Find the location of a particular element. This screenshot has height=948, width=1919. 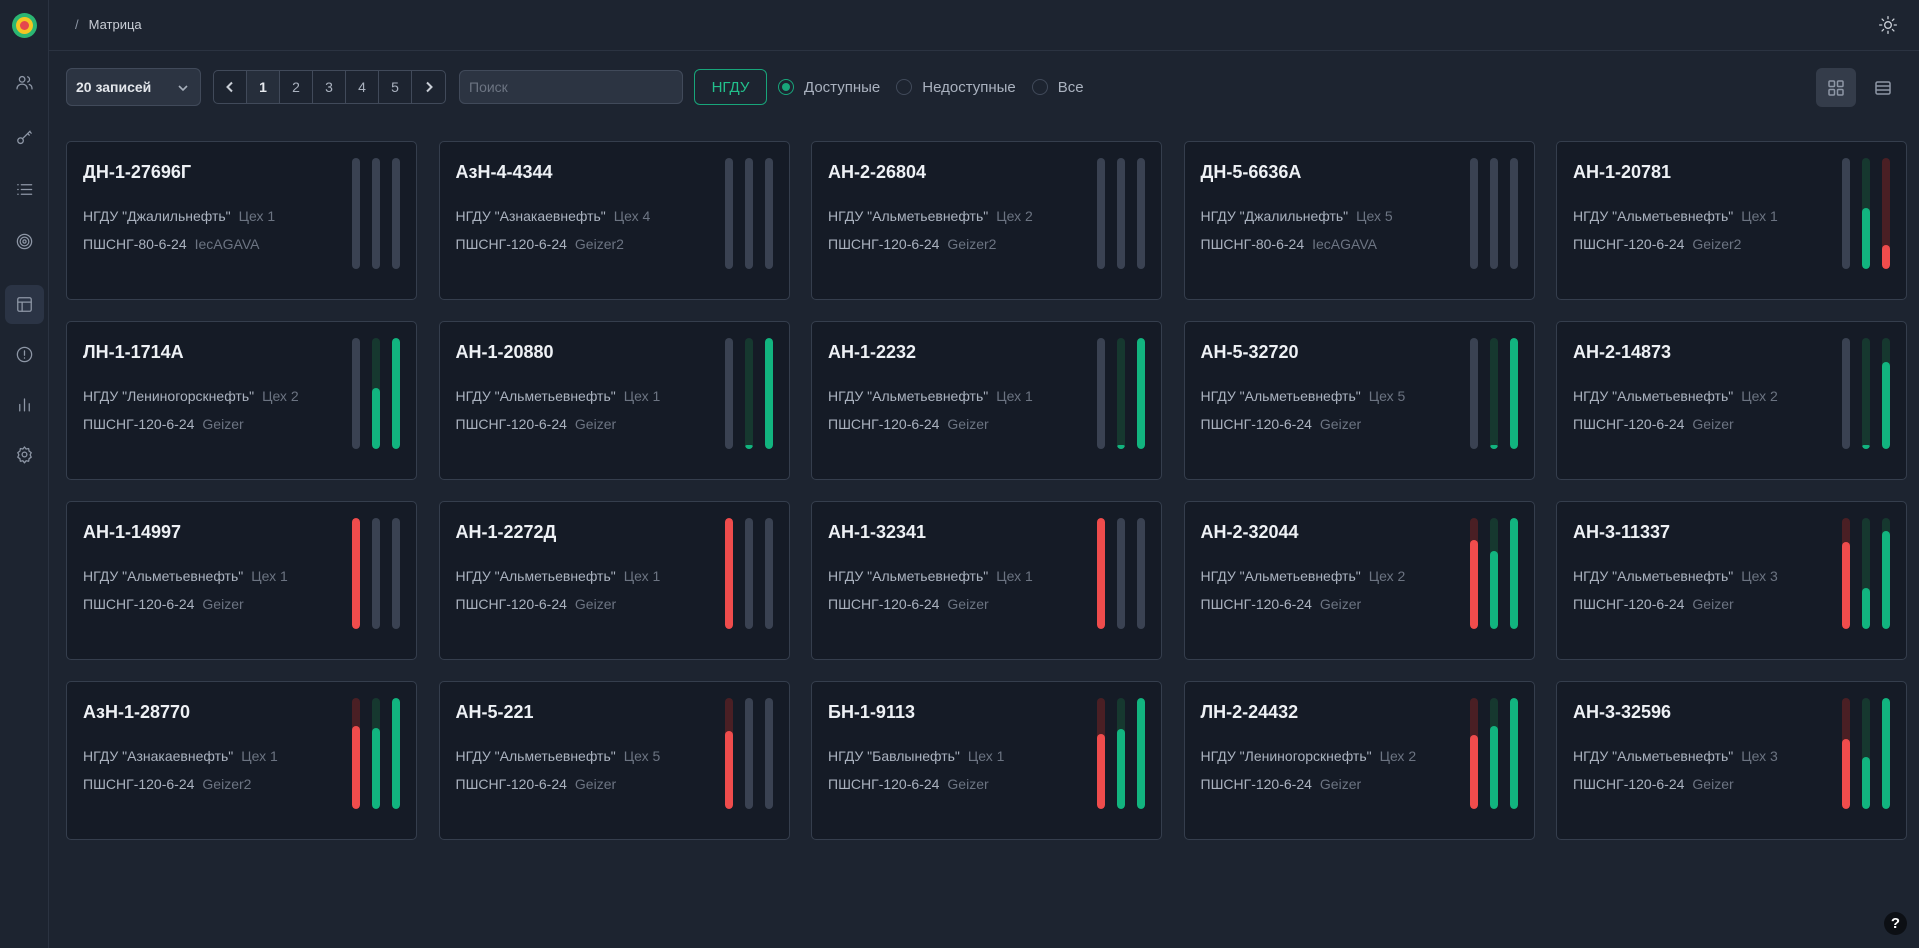

page-button: 1 is located at coordinates (263, 87).